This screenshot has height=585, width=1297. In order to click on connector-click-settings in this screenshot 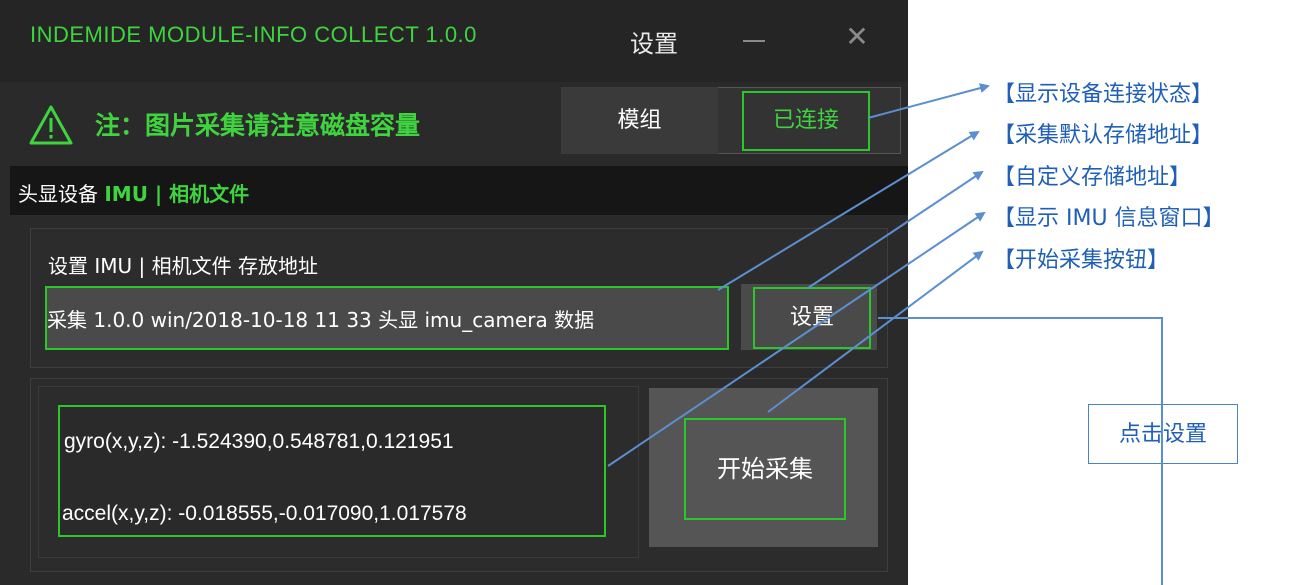, I will do `click(1020, 451)`.